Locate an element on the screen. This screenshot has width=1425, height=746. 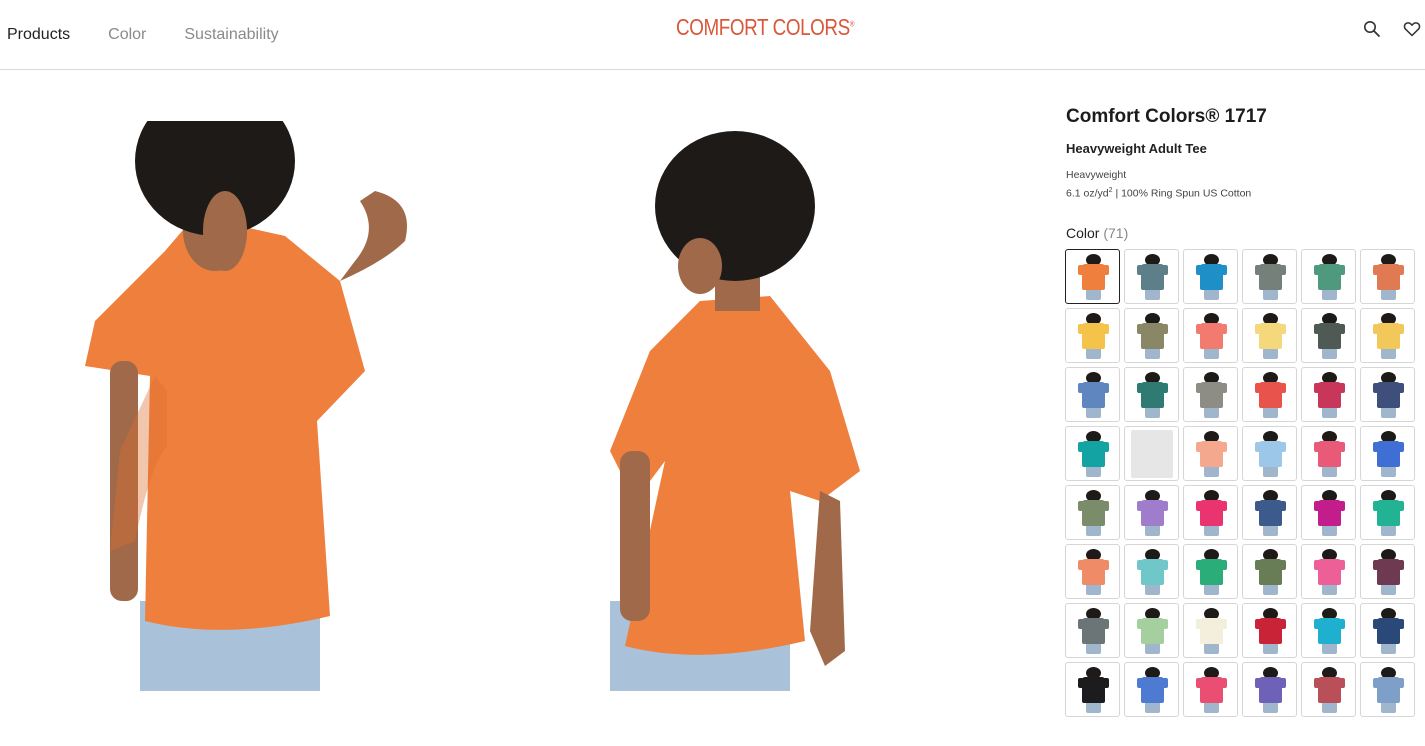
heart-icon is located at coordinates (1412, 29).